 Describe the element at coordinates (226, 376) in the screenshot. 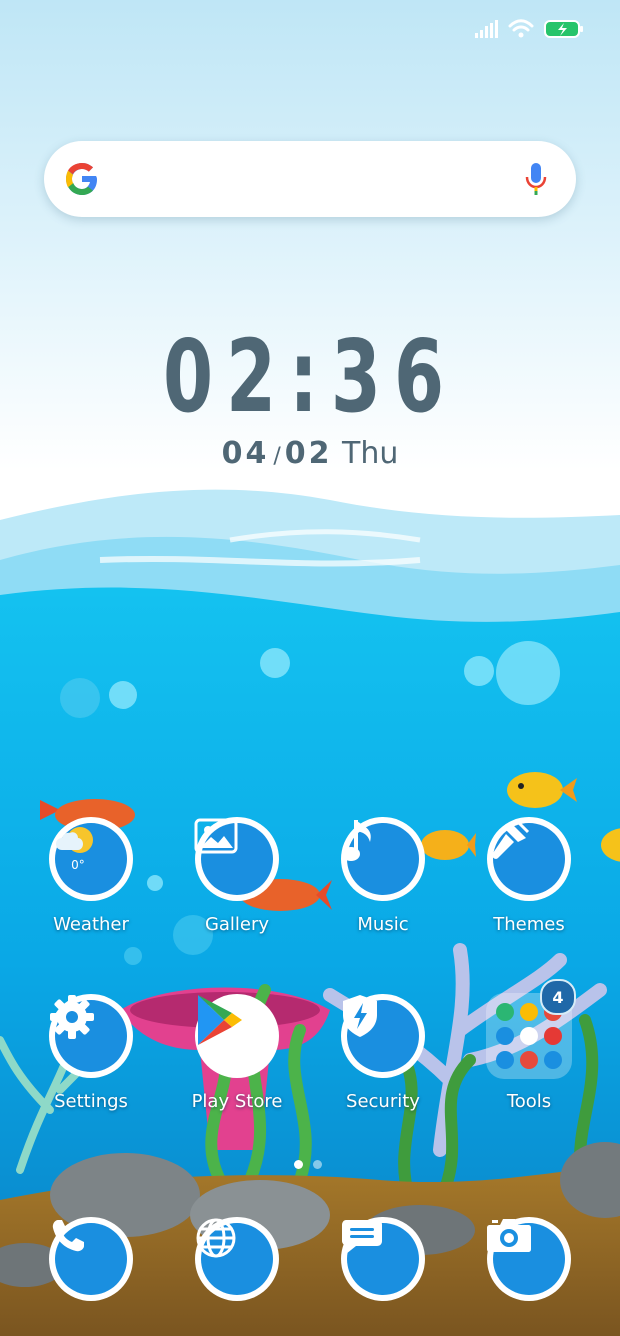

I see `clock-hours: 02` at that location.